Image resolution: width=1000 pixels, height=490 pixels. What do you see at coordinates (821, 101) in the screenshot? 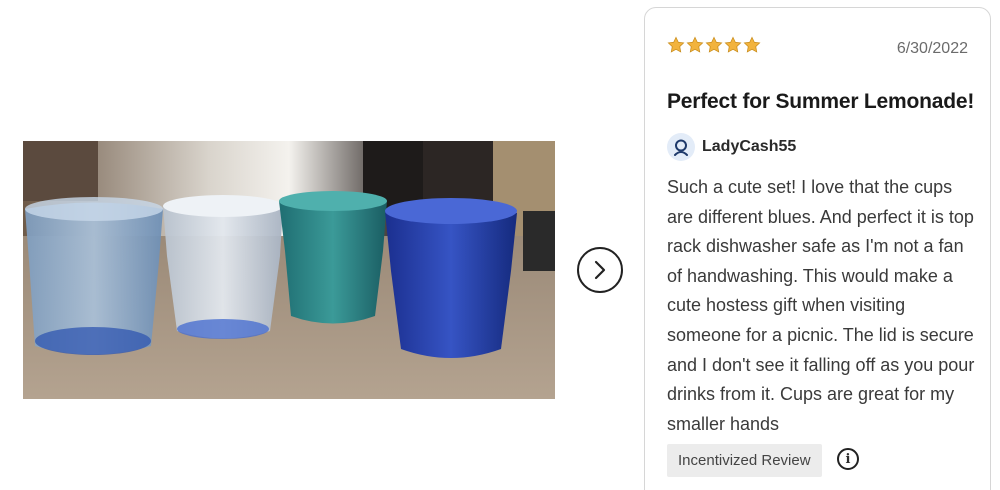
I see `review-title: Perfect for Summer Lemonade!` at bounding box center [821, 101].